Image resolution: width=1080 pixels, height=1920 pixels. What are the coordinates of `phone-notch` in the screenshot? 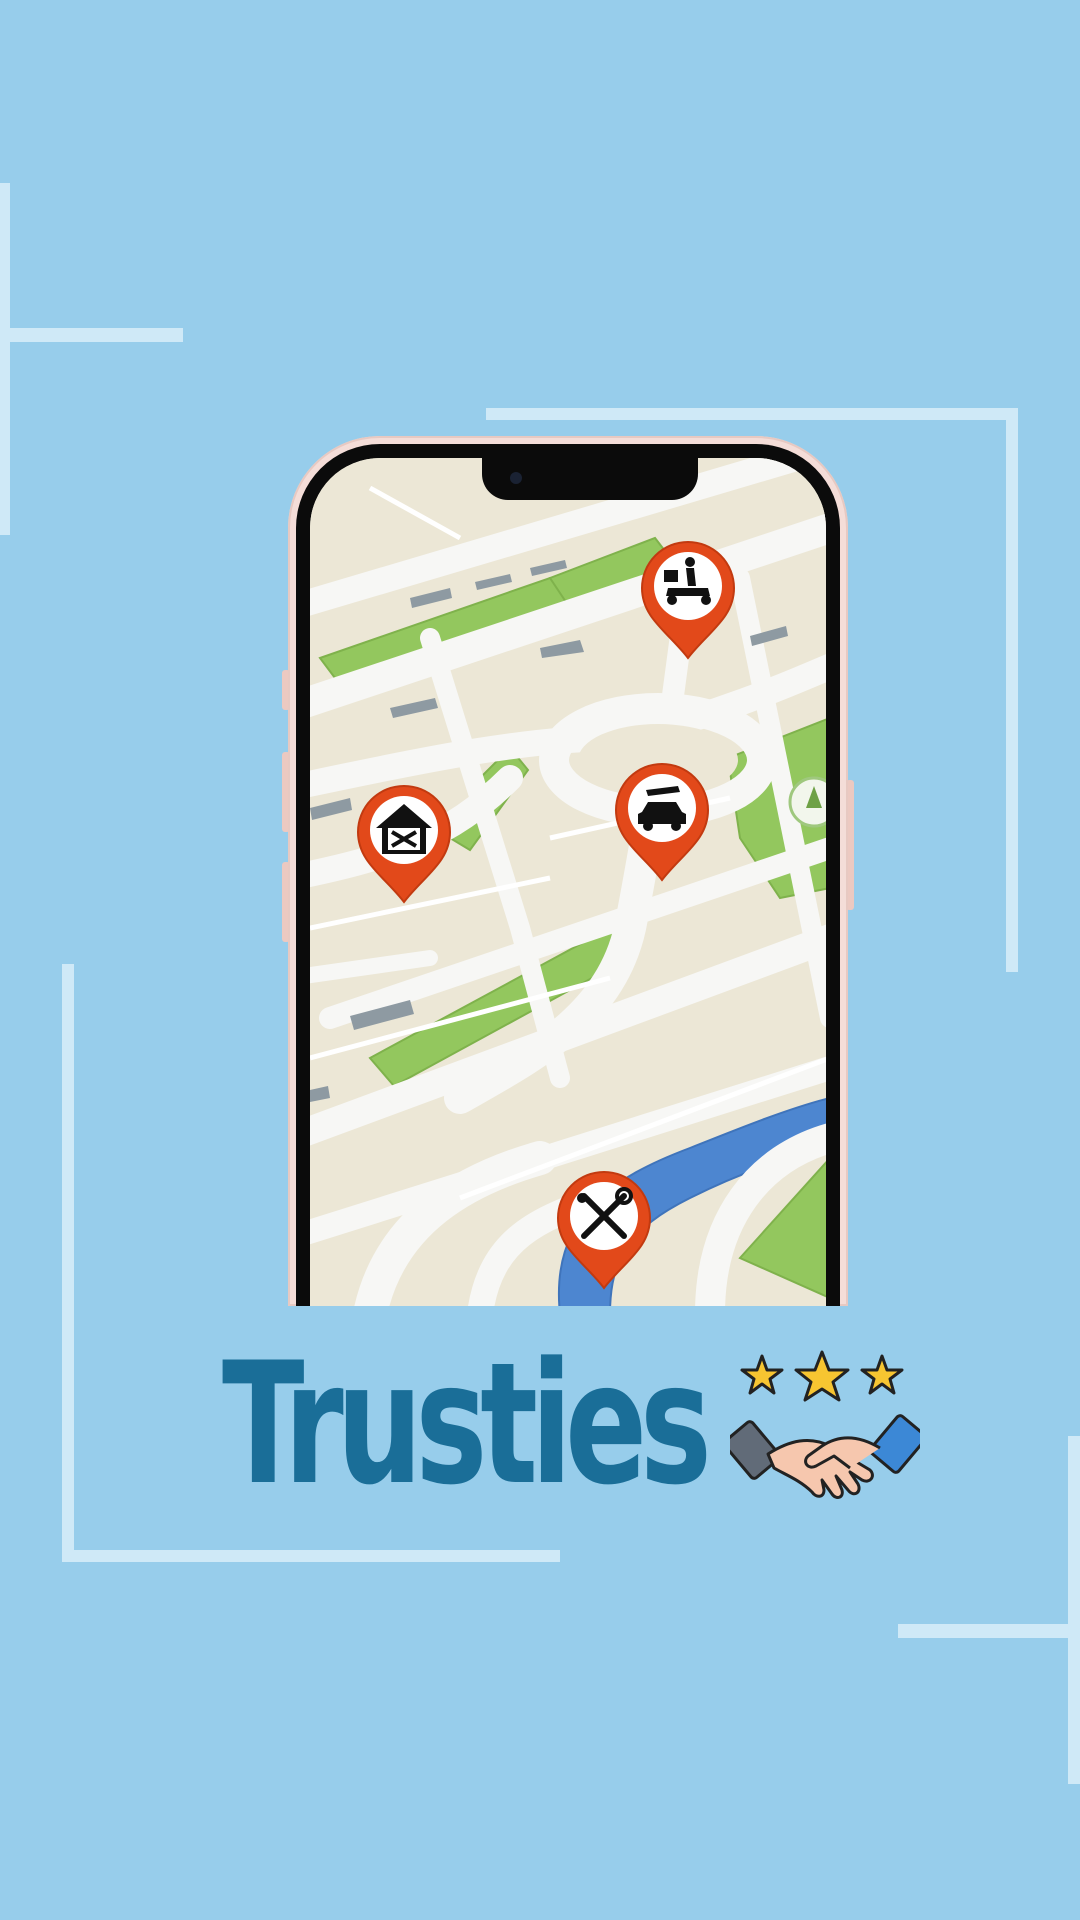 It's located at (590, 479).